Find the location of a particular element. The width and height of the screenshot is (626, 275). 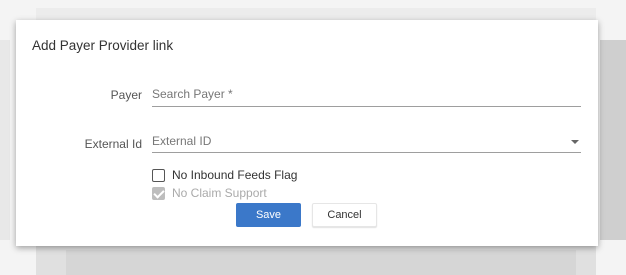

payer-search-input is located at coordinates (366, 95).